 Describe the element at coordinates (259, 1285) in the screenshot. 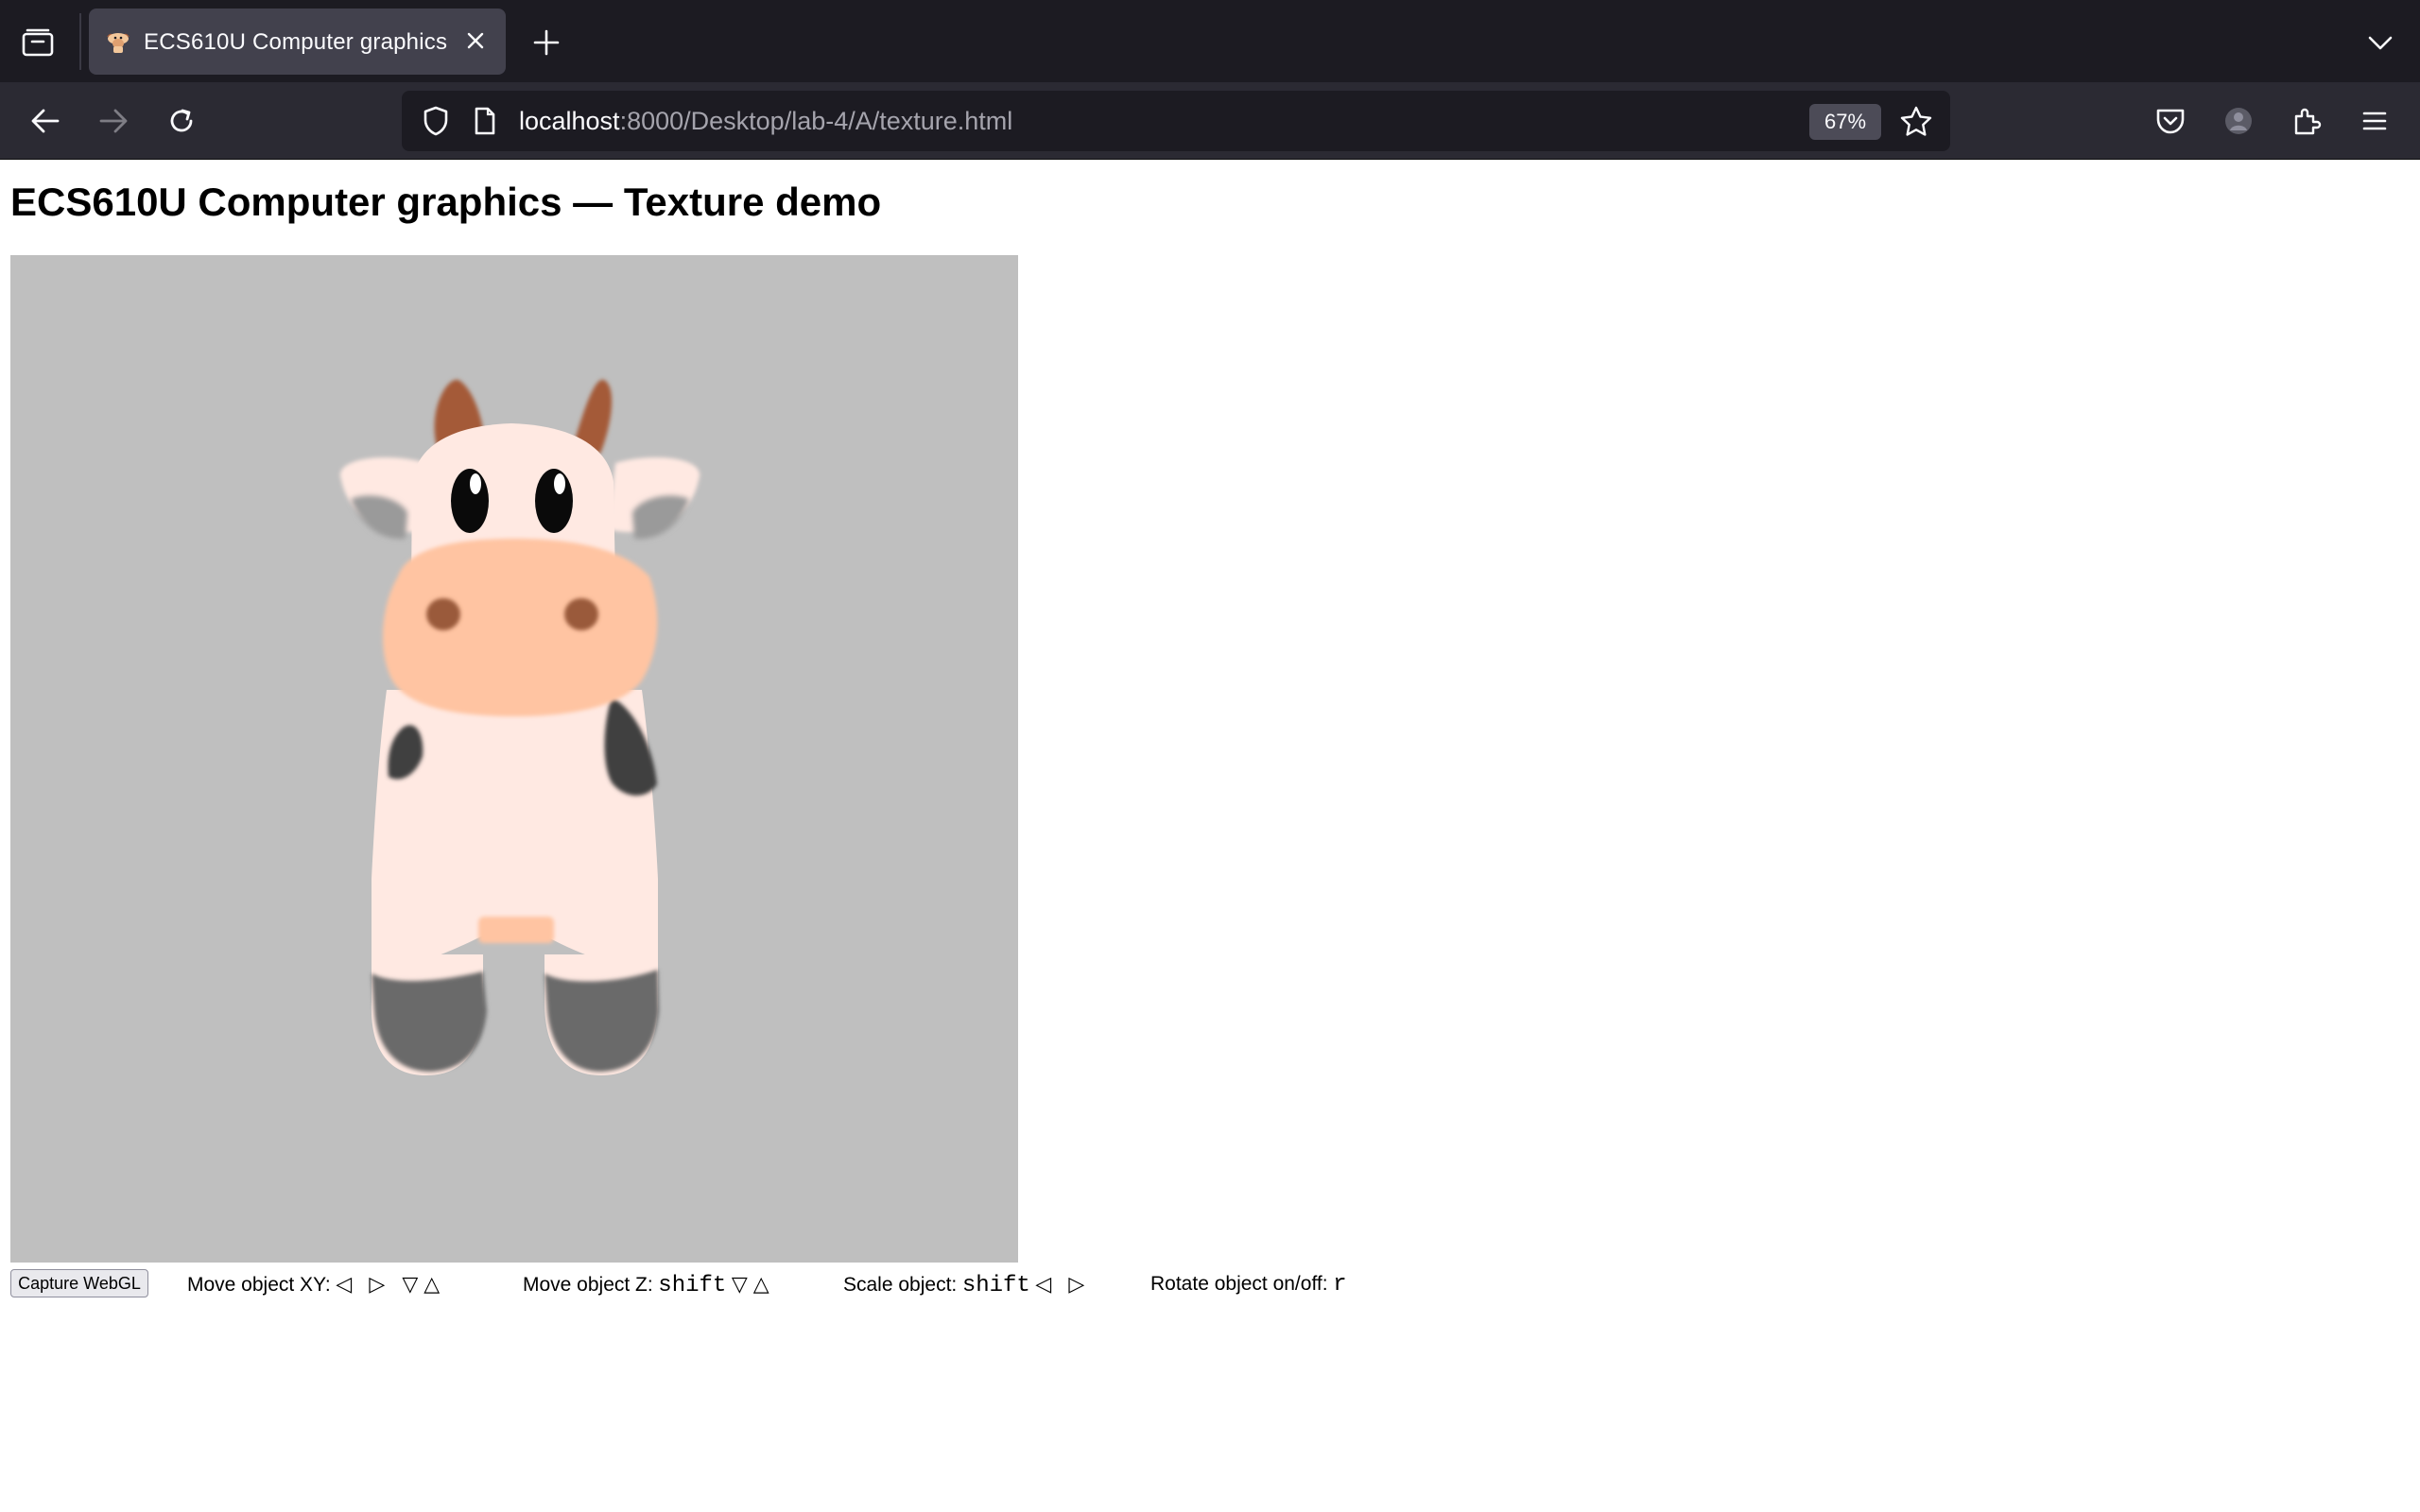

I see `move-xy-label: Move object XY:` at that location.